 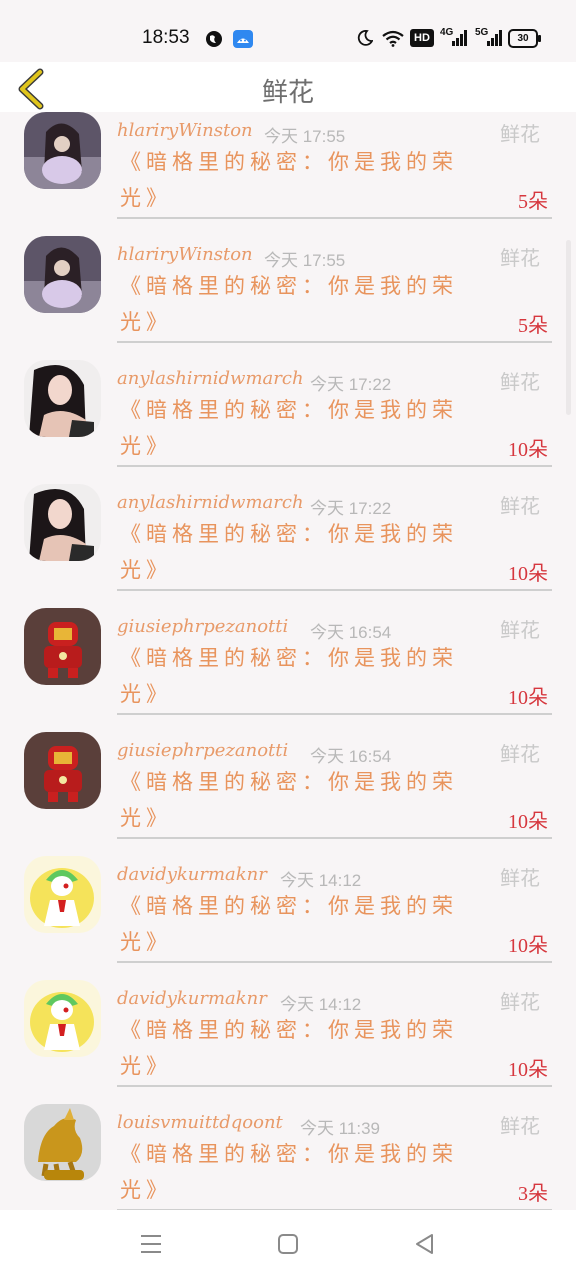 I want to click on sender-username: louisvmuittdqoont, so click(x=200, y=1122).